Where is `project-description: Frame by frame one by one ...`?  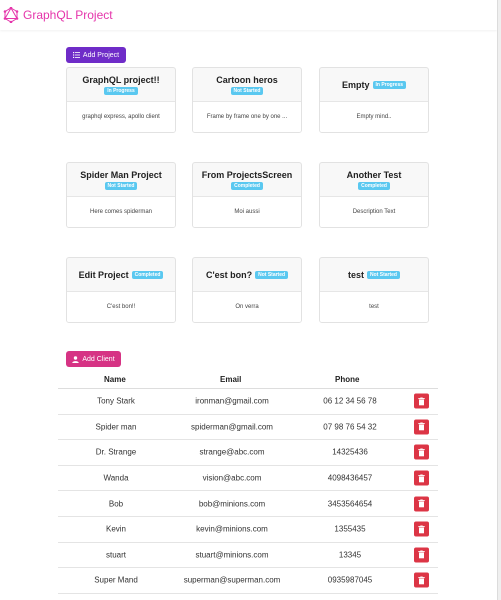
project-description: Frame by frame one by one ... is located at coordinates (247, 117).